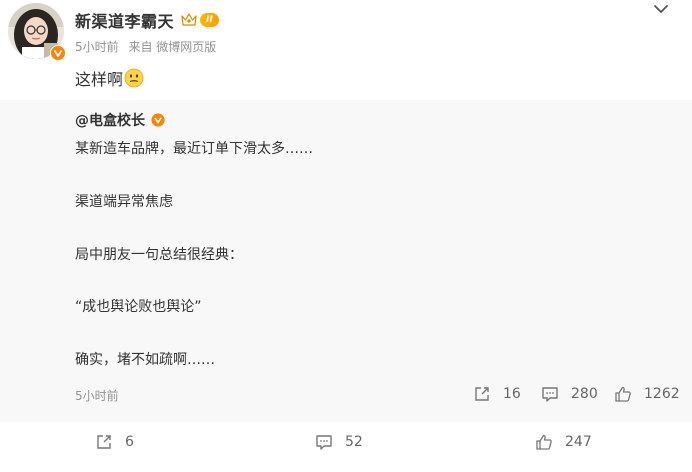 The height and width of the screenshot is (472, 692). I want to click on share-count: 6, so click(129, 442).